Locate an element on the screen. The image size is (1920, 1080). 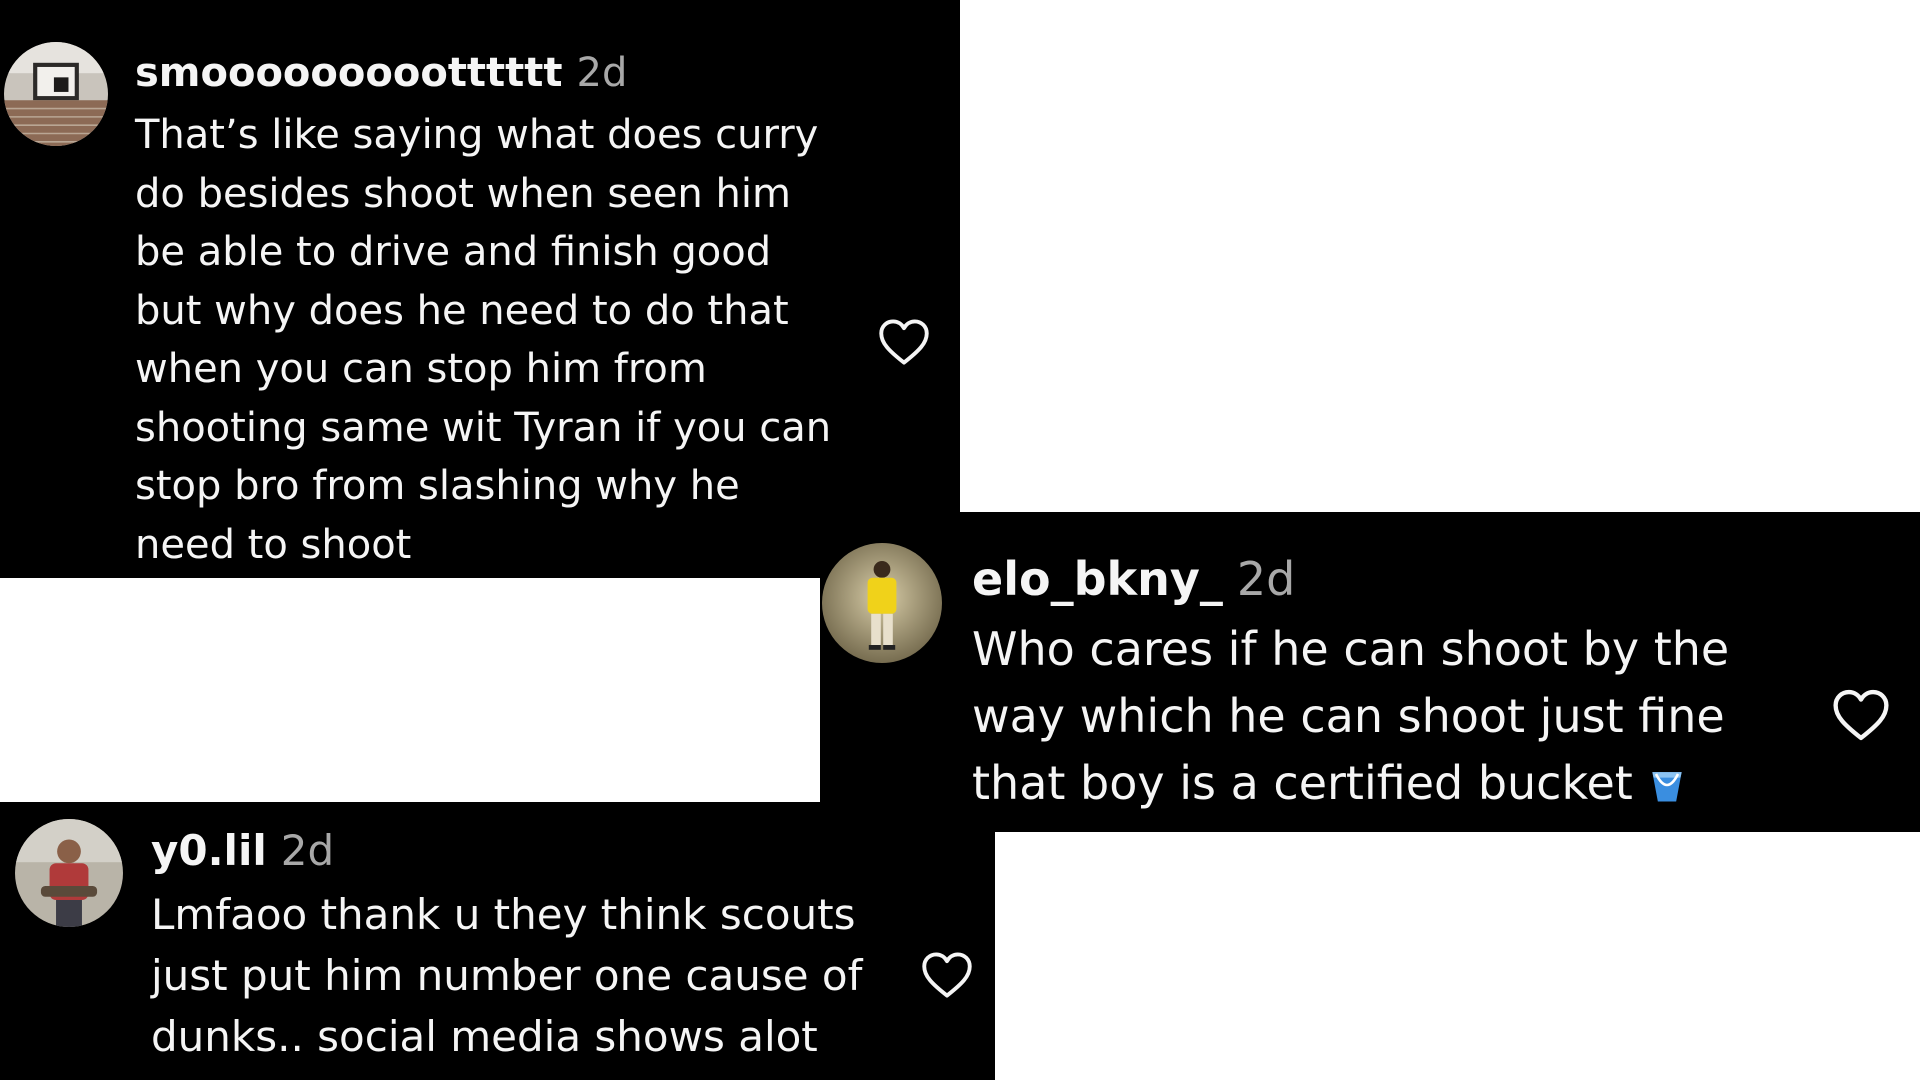
comment-header: elo_bkny_ 2d is located at coordinates (1133, 579).